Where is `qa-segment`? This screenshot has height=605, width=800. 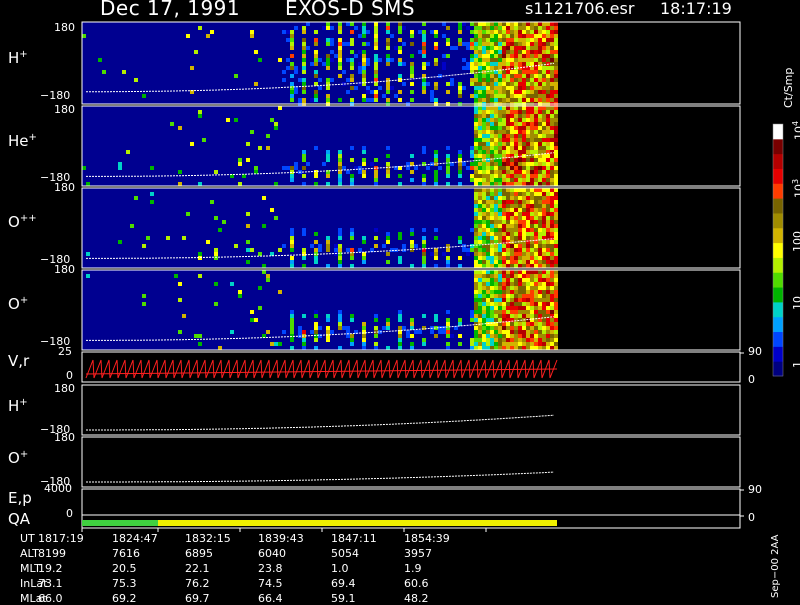 qa-segment is located at coordinates (357, 523).